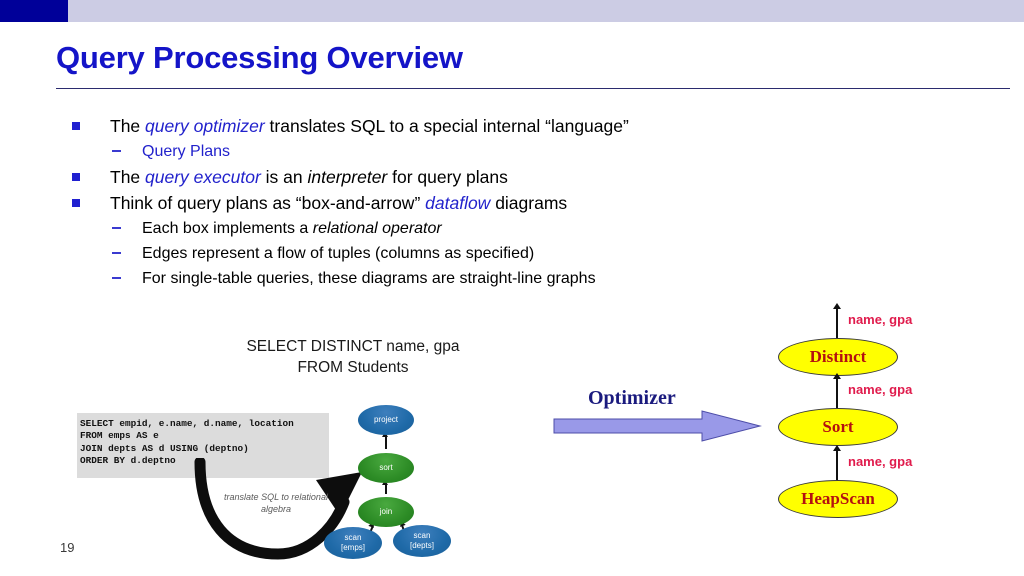 This screenshot has width=1024, height=576. I want to click on plan-node-sort-label: sort, so click(386, 467).